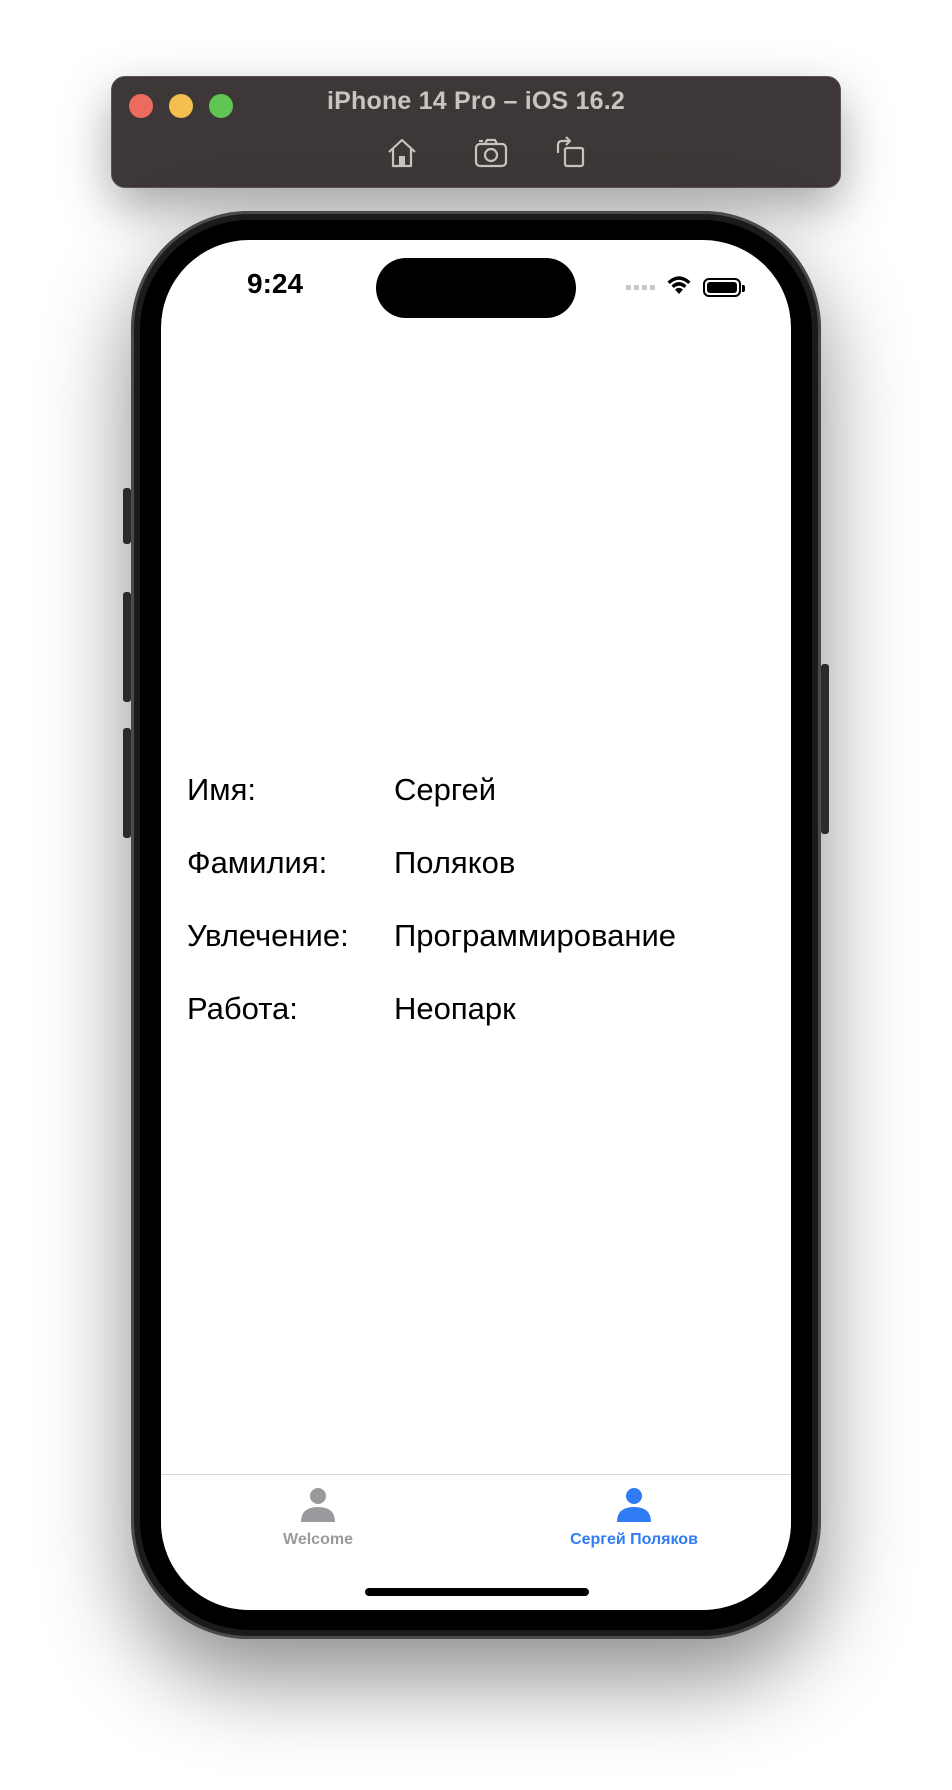 This screenshot has height=1790, width=952. What do you see at coordinates (679, 287) in the screenshot?
I see `wifi-icon` at bounding box center [679, 287].